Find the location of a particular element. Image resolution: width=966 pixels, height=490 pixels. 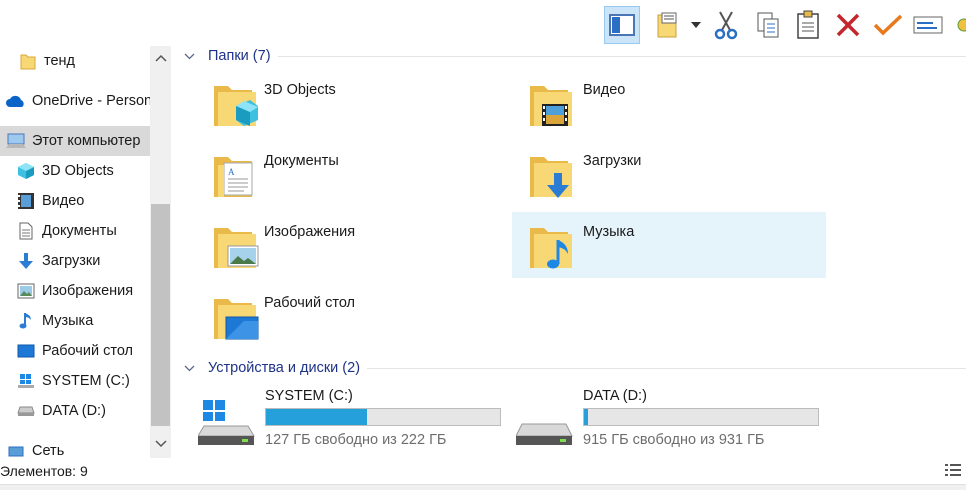

sidebar-item-label: Этот компьютер is located at coordinates (86, 141).